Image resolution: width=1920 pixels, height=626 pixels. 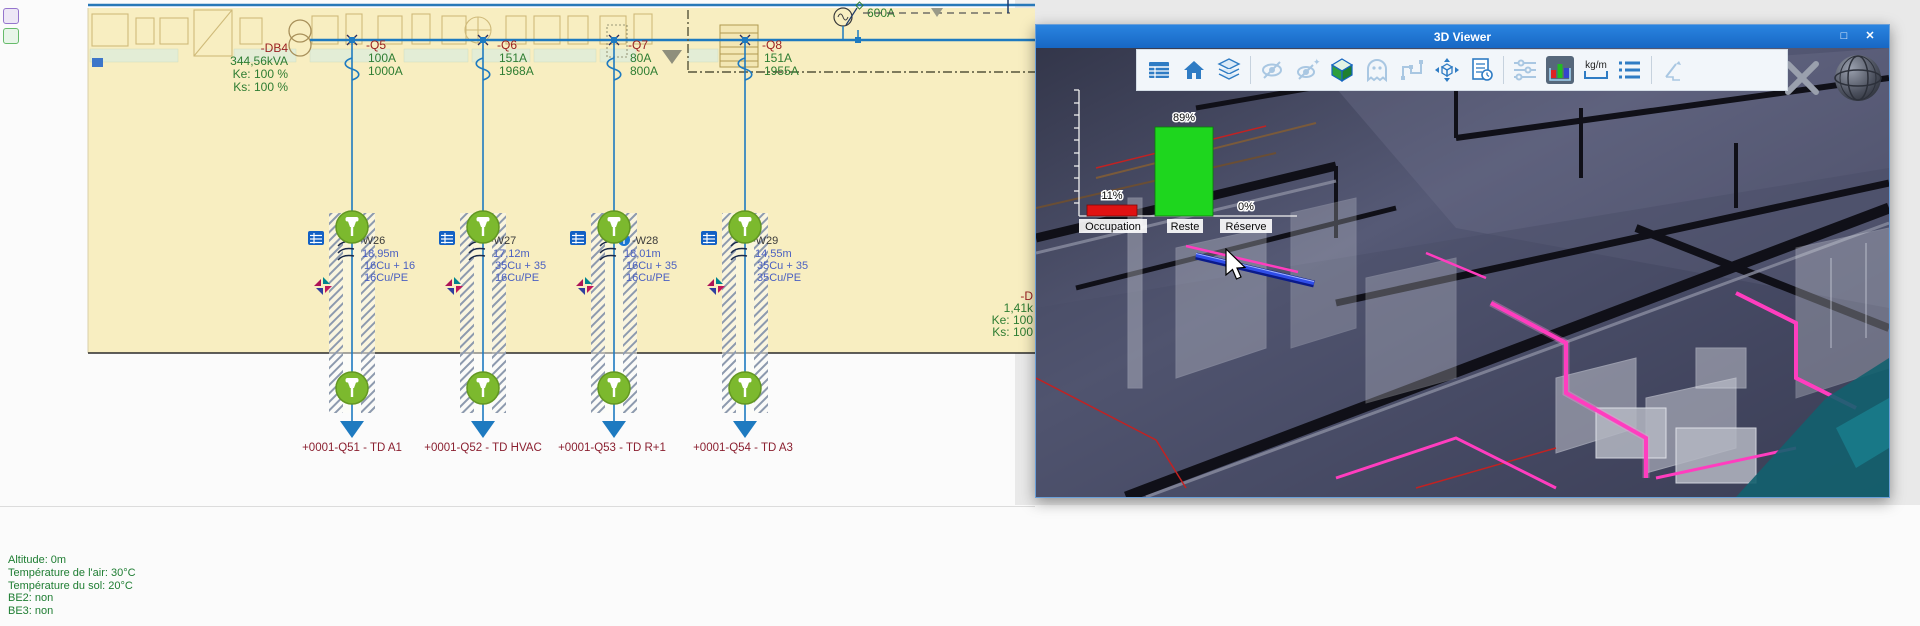 I want to click on bar-occupation, so click(x=1112, y=210).